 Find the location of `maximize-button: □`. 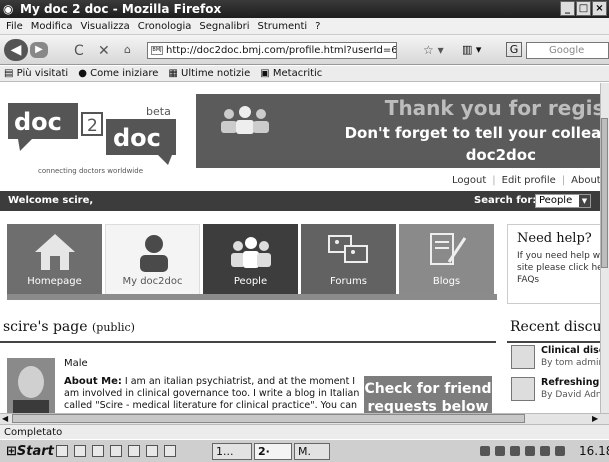

maximize-button: □ is located at coordinates (583, 8).